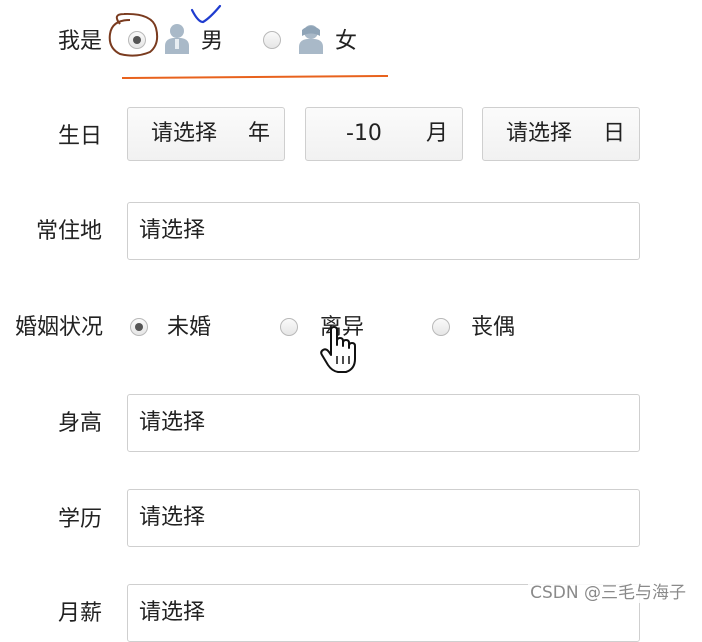 This screenshot has height=642, width=702. I want to click on marital-widowed-text: 丧偶, so click(493, 327).